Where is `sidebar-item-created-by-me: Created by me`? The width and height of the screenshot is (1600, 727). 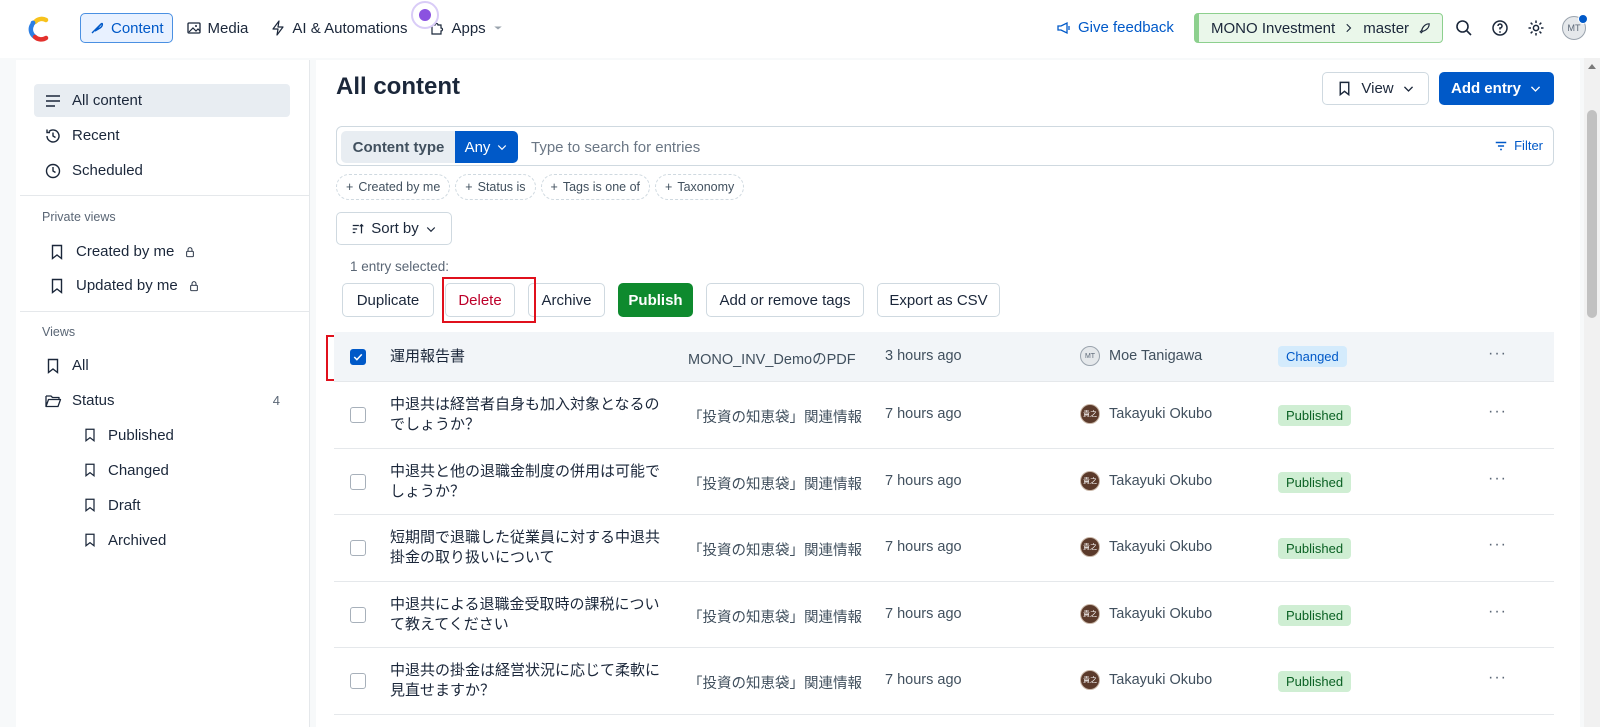 sidebar-item-created-by-me: Created by me is located at coordinates (166, 251).